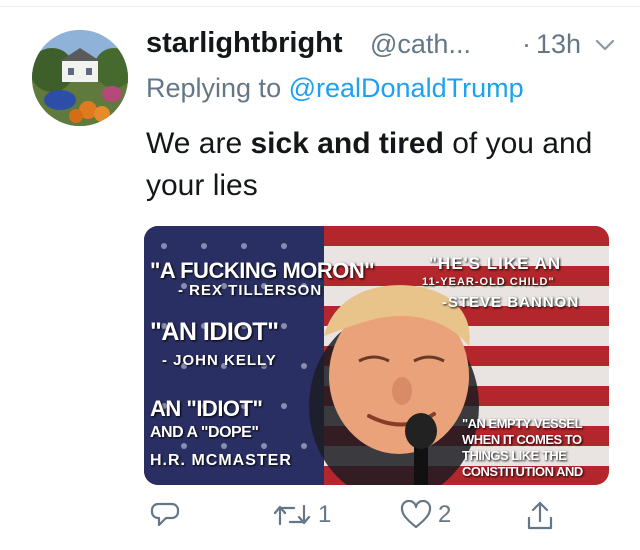 The image size is (640, 550). I want to click on tweet-text-start: We are, so click(198, 143).